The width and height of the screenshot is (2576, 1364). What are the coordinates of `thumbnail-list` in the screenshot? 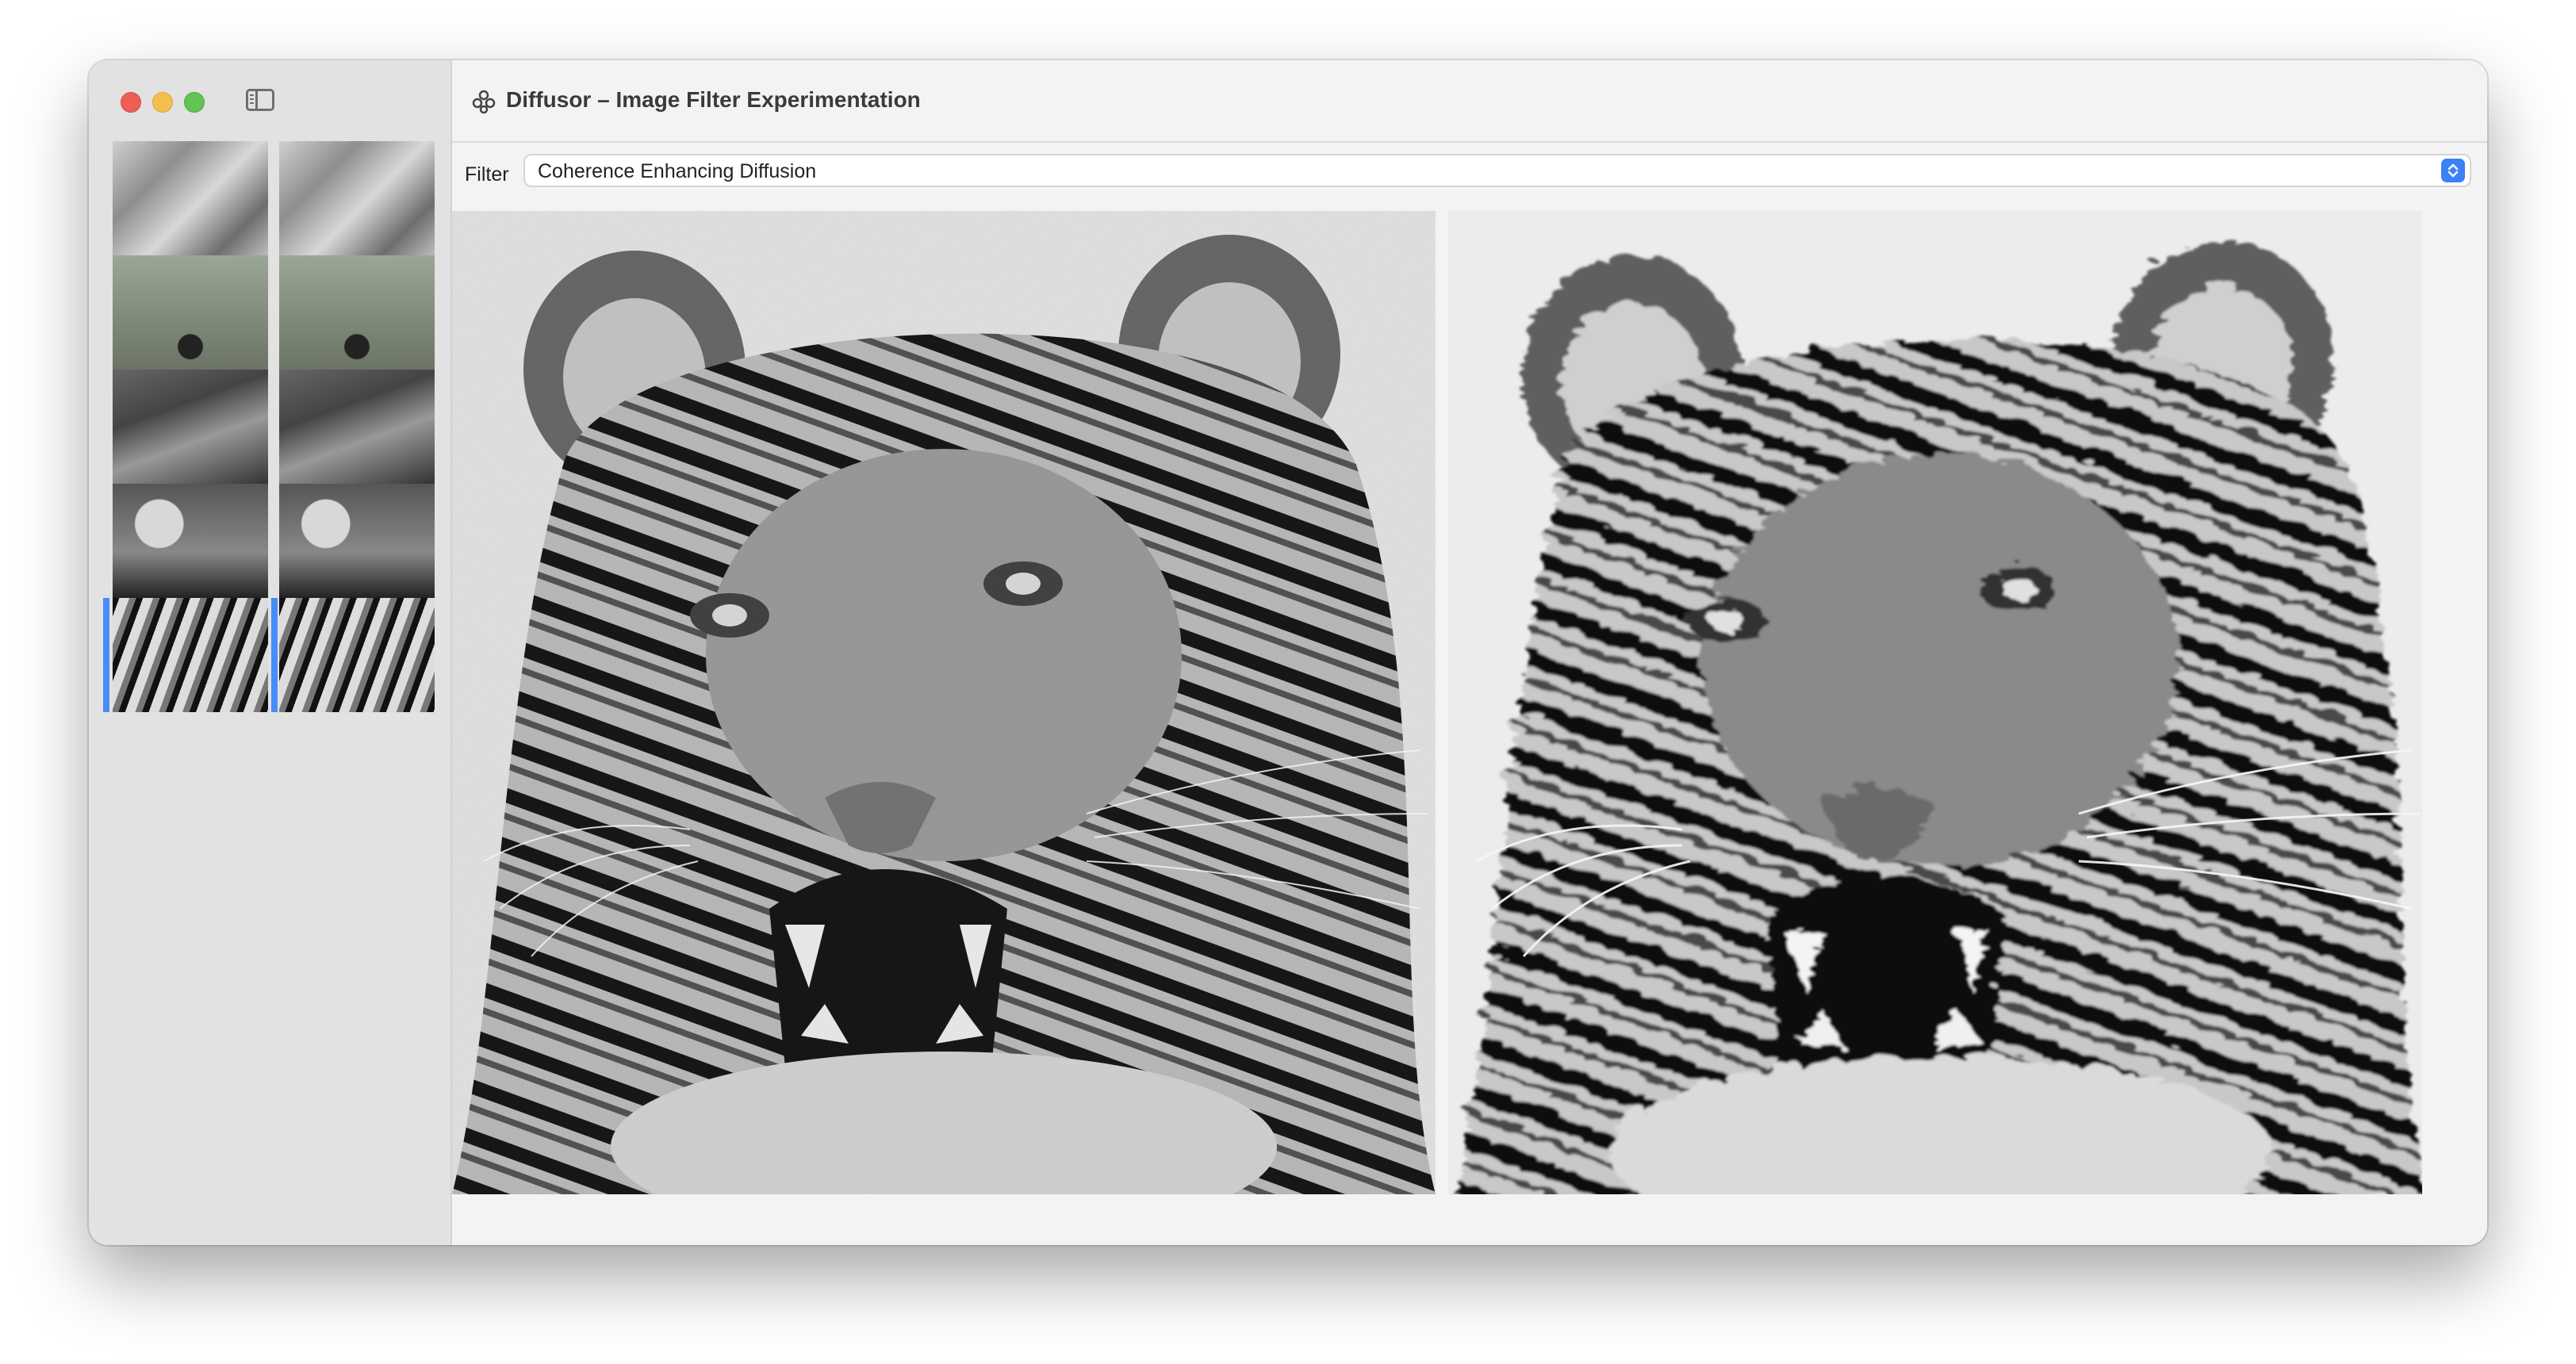 It's located at (271, 426).